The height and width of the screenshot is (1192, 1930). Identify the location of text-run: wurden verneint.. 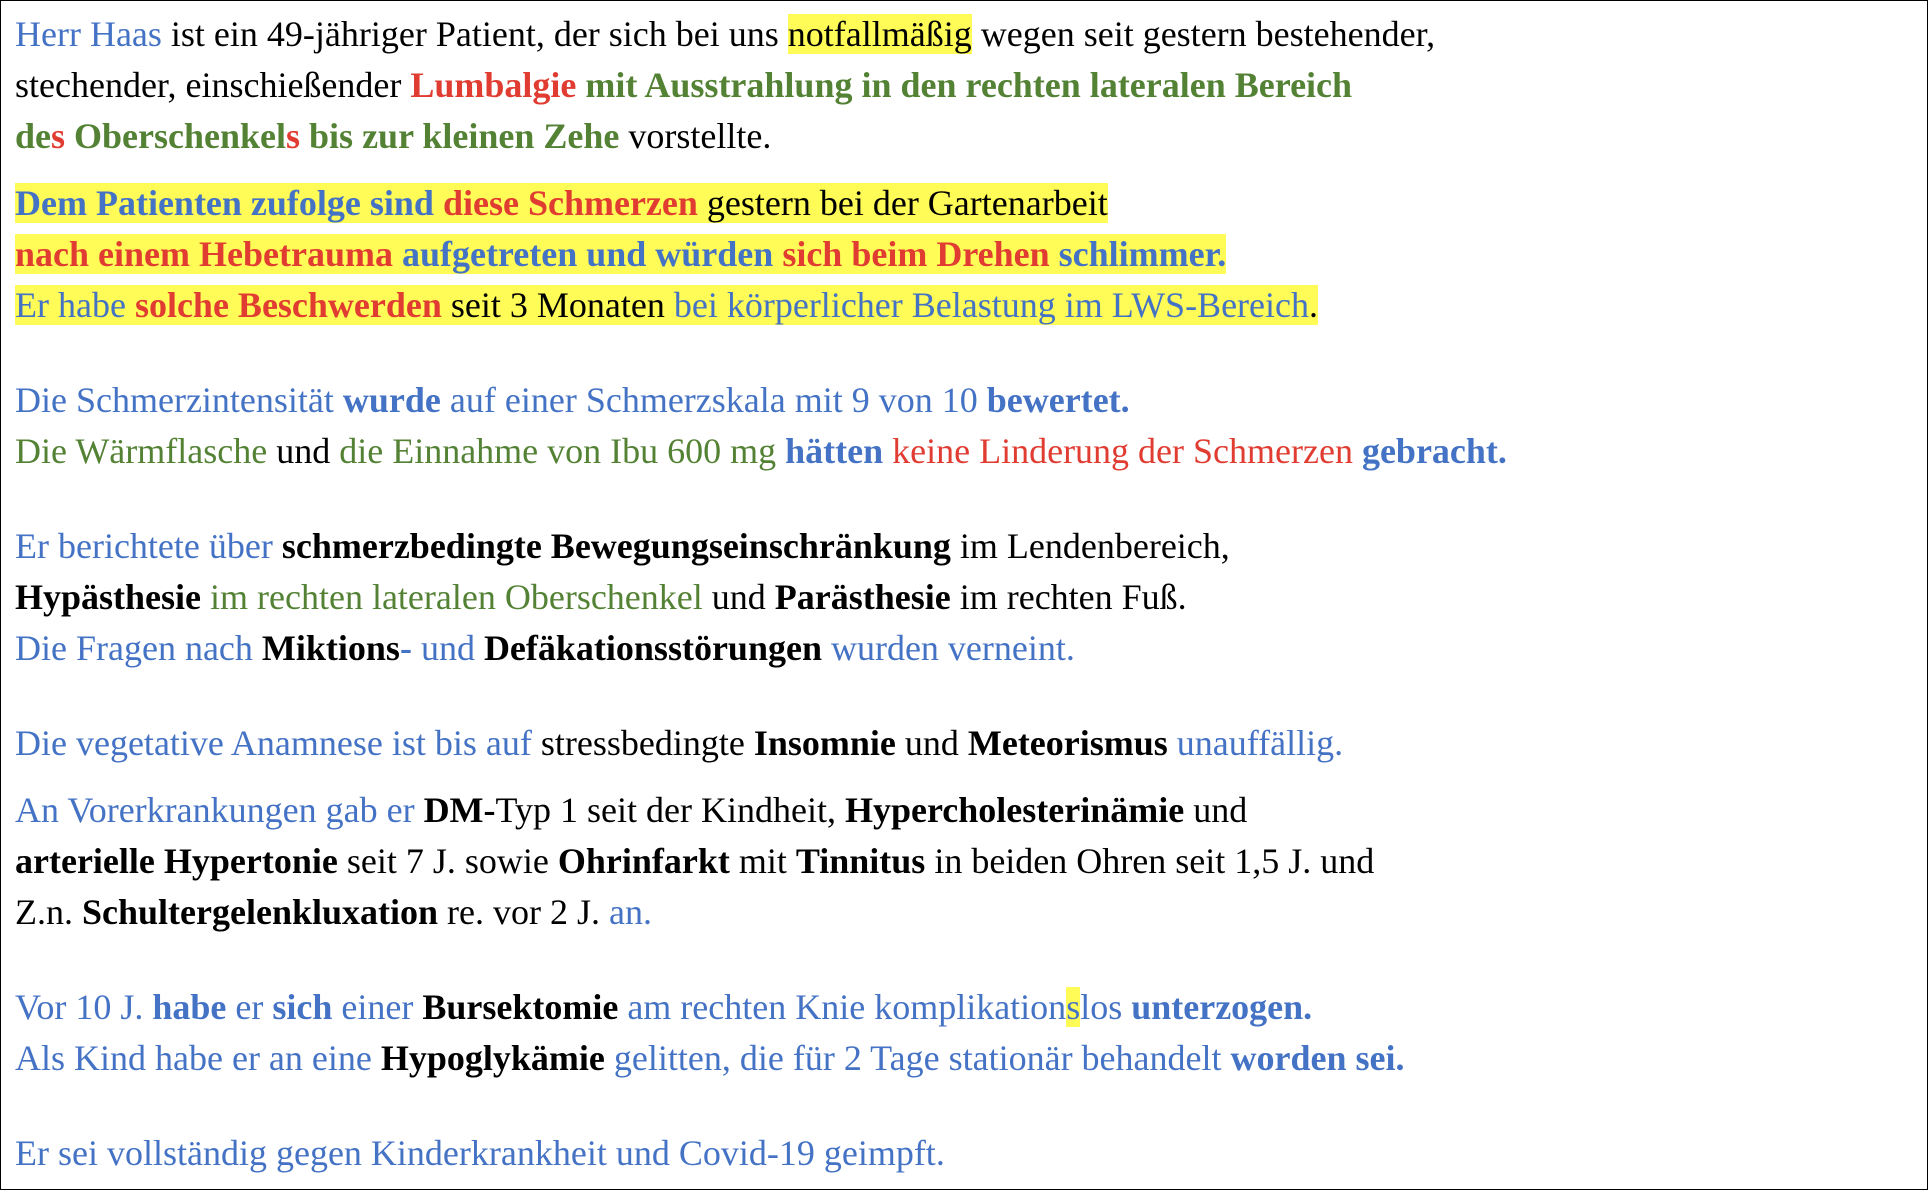
(948, 648).